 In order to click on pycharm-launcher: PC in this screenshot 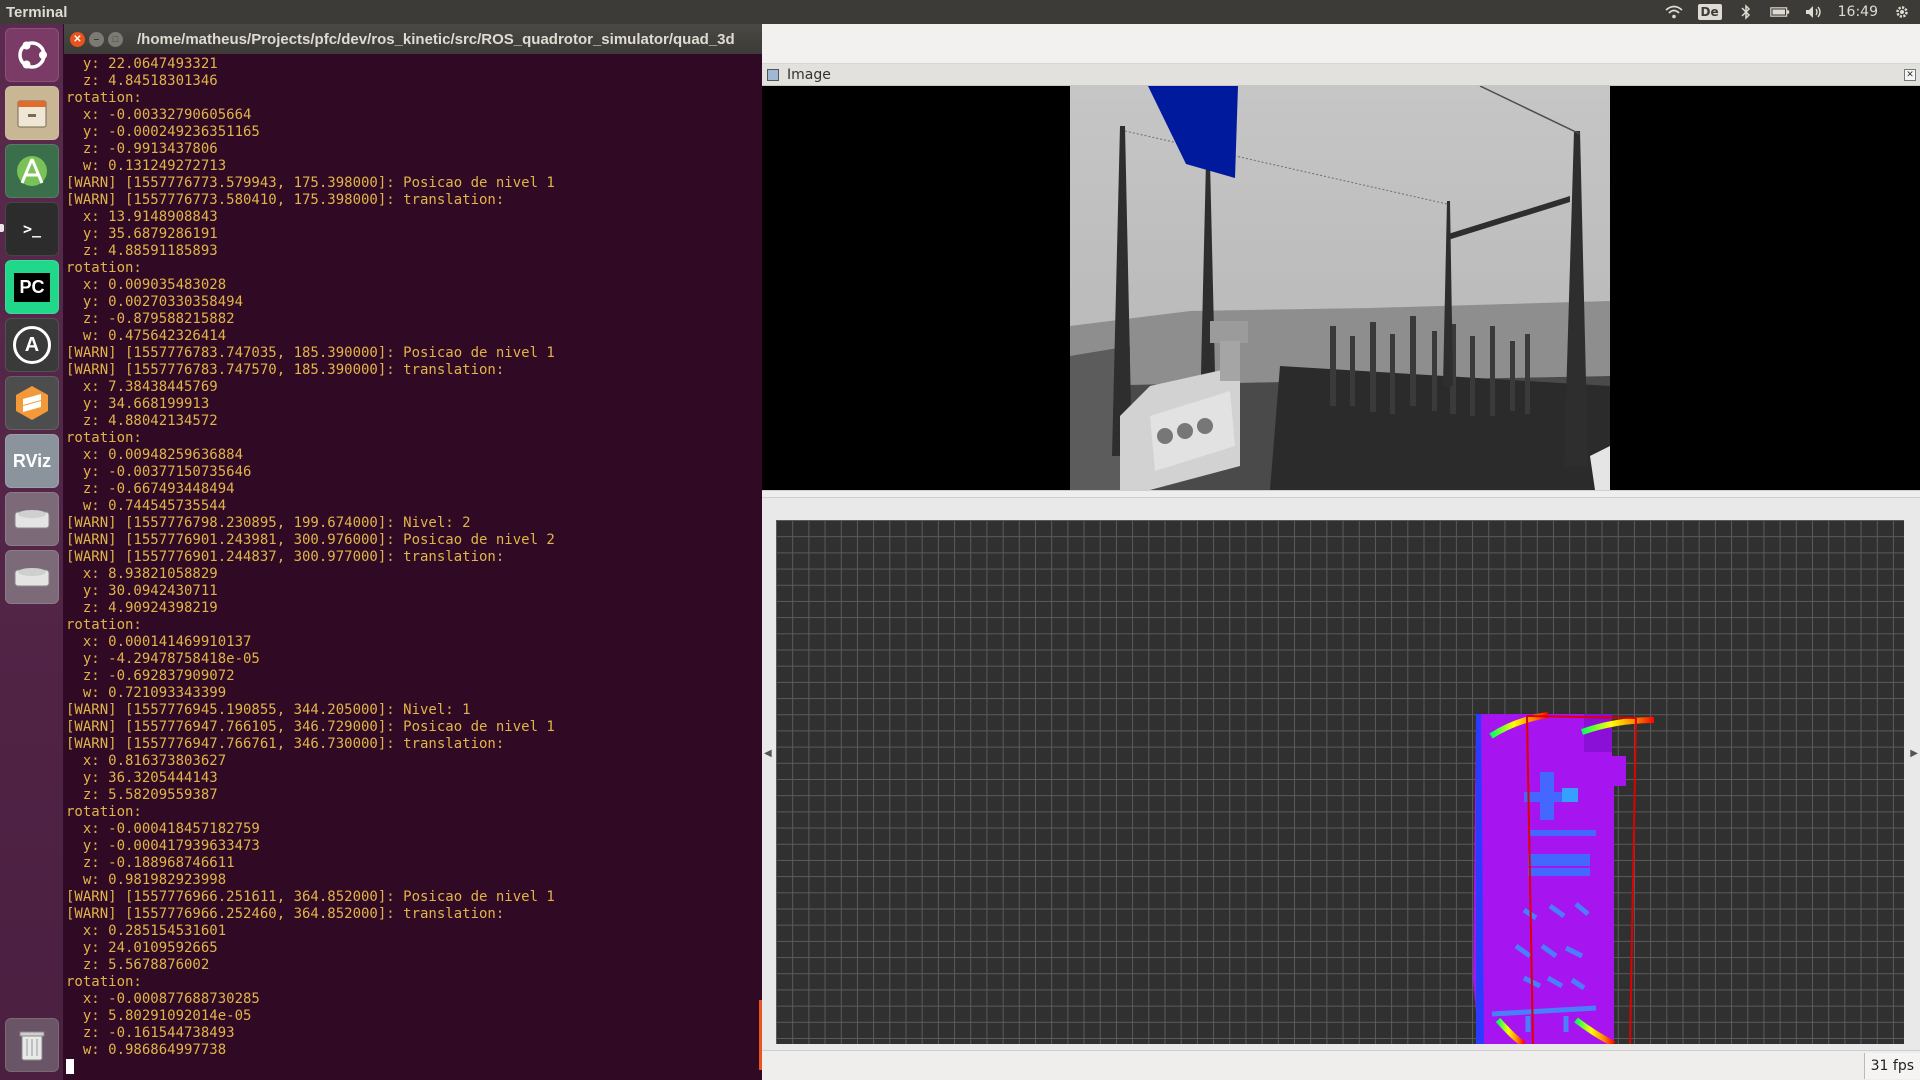, I will do `click(32, 287)`.